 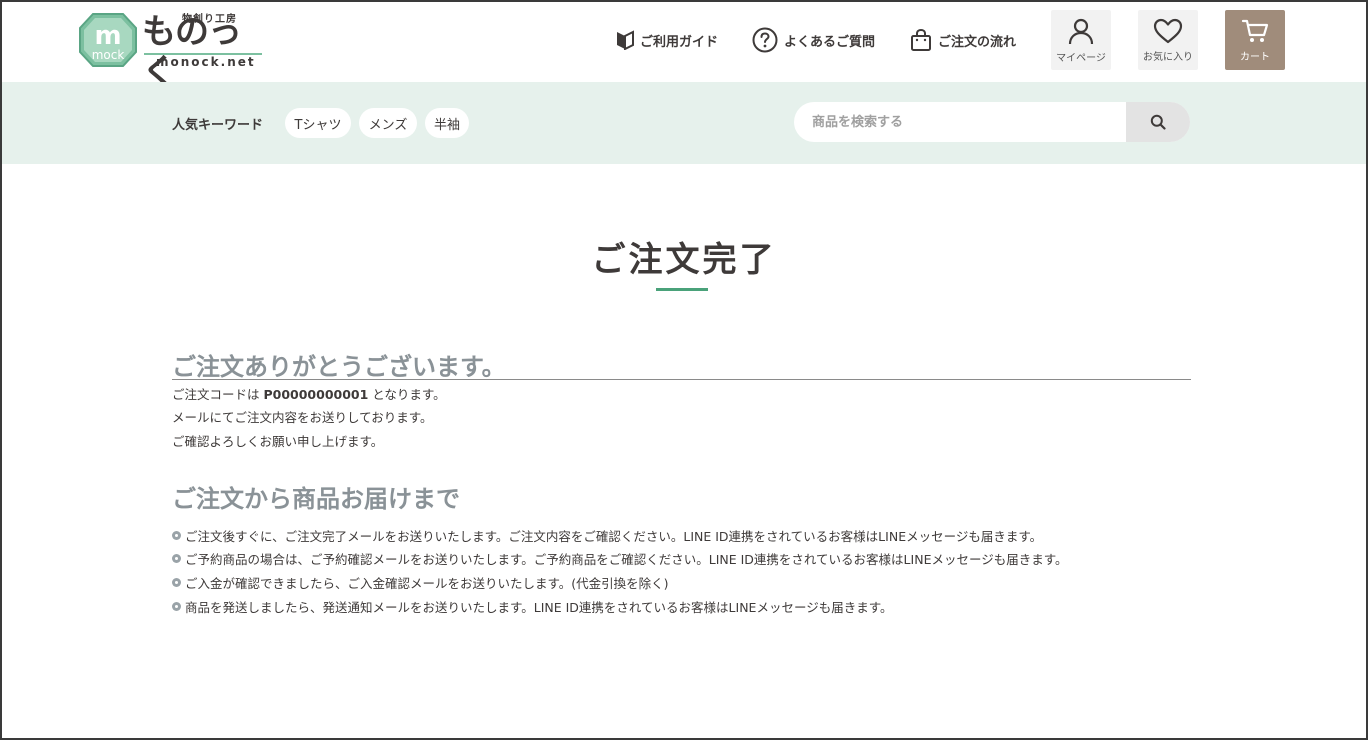 I want to click on search-icon, so click(x=1158, y=122).